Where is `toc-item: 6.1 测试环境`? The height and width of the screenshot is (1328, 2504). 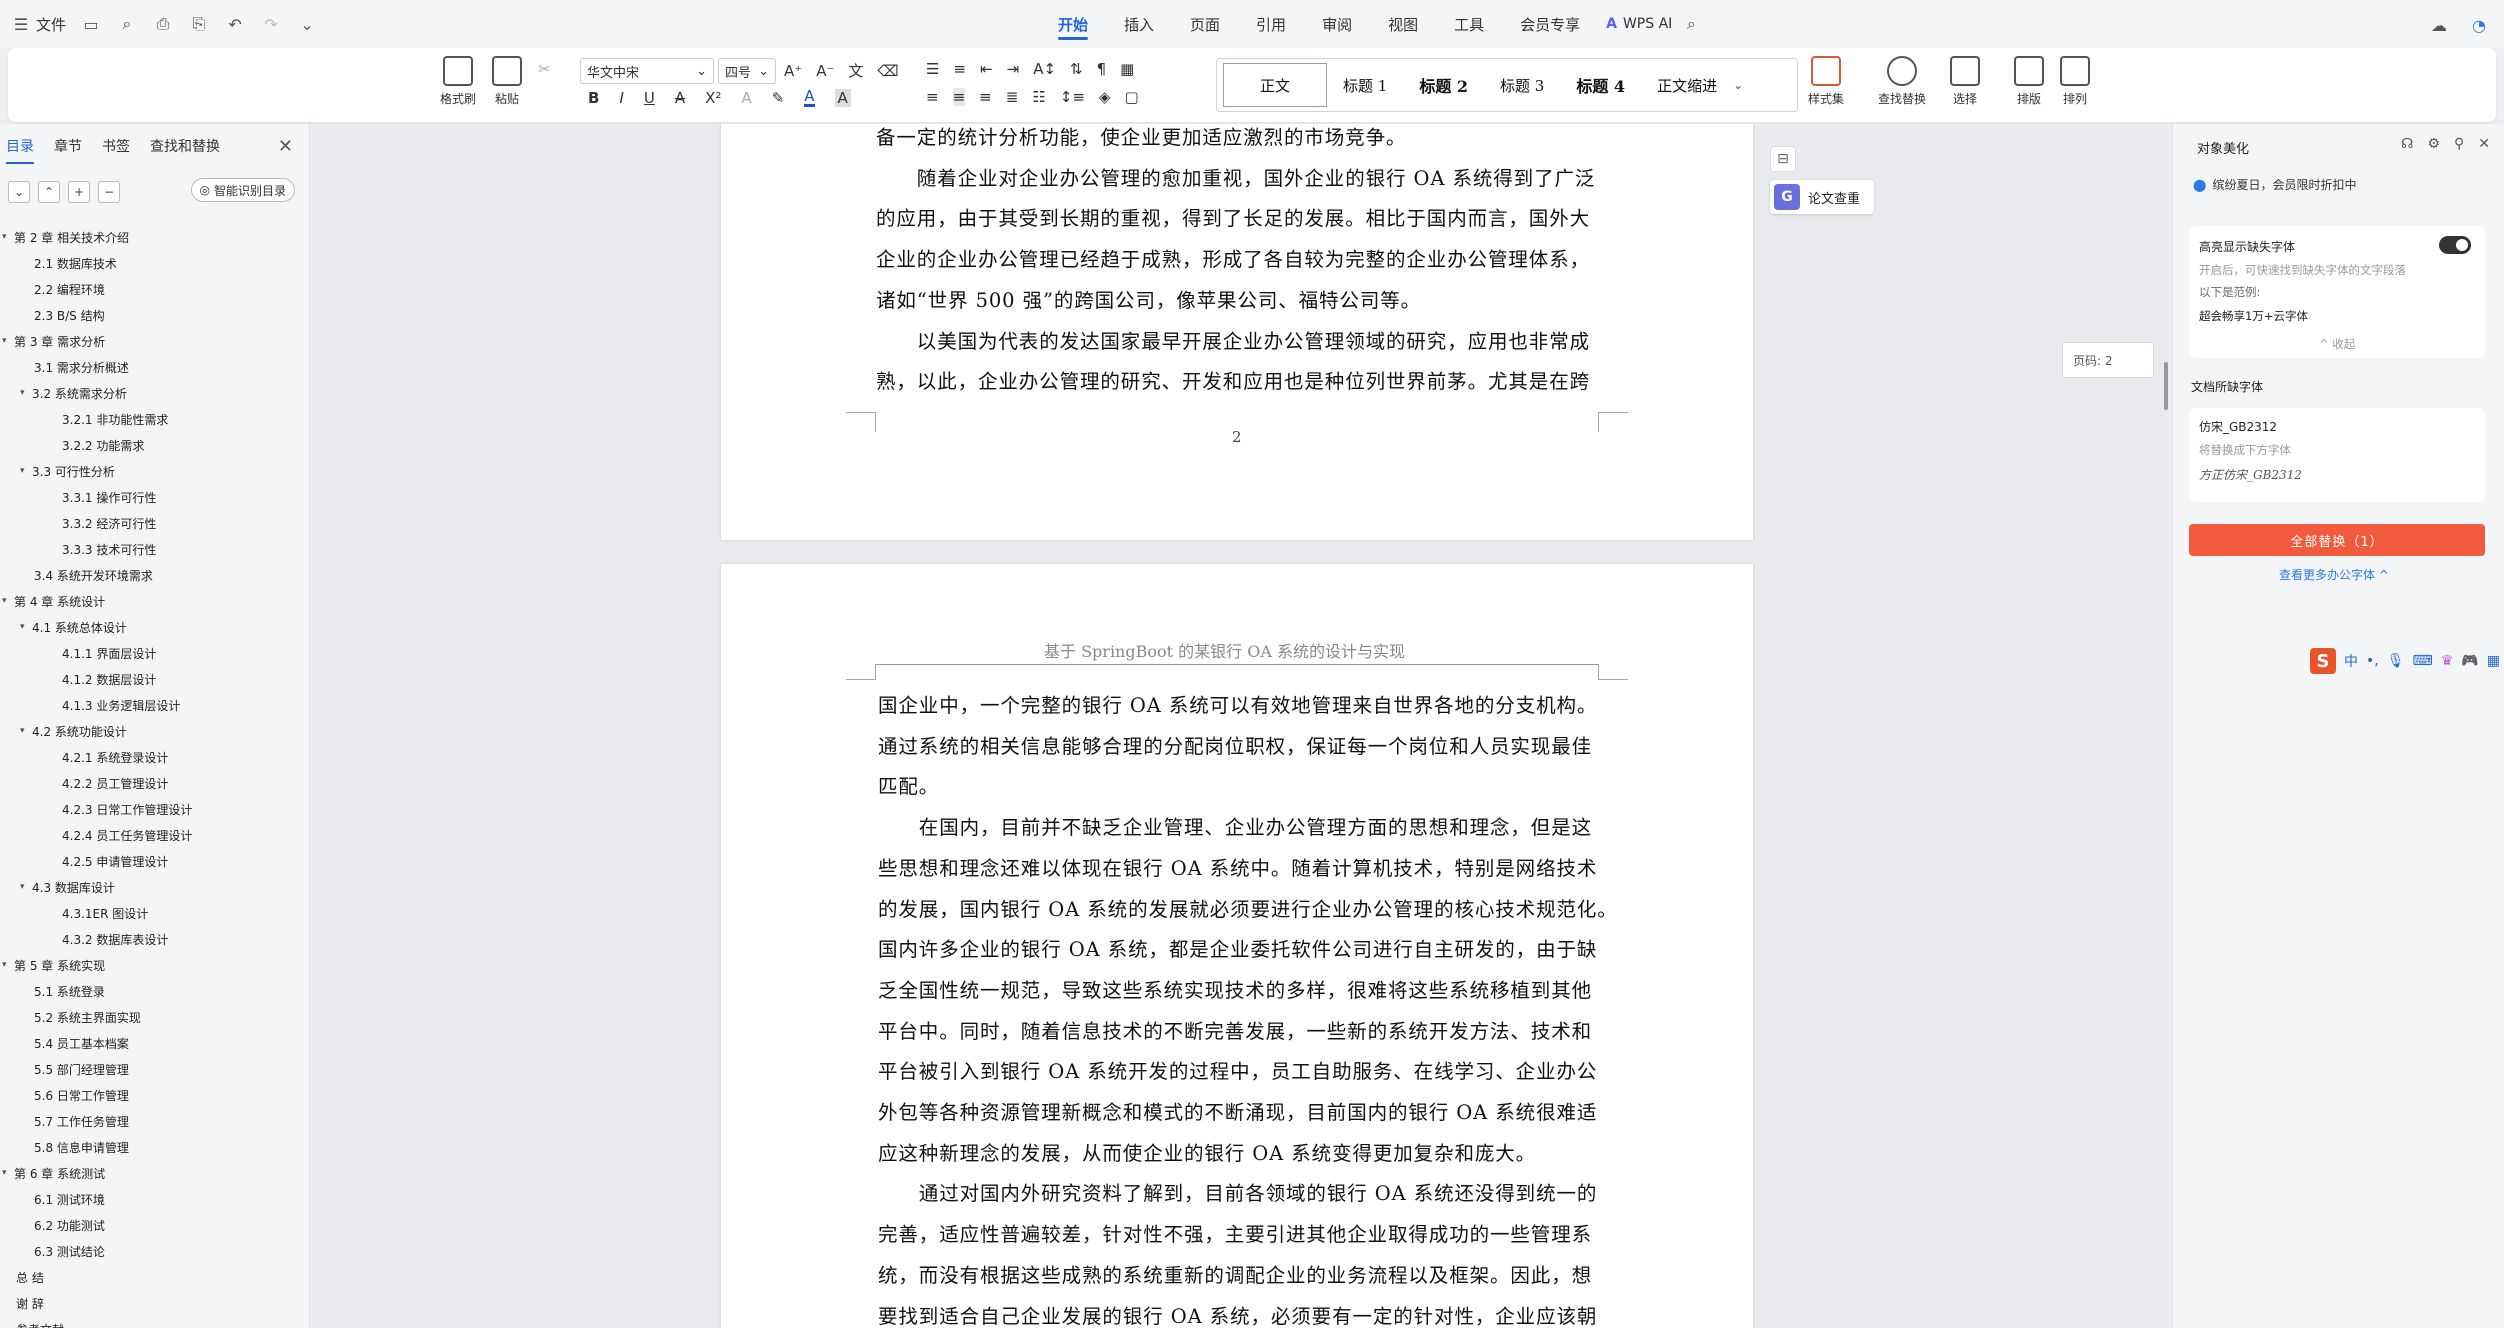 toc-item: 6.1 测试环境 is located at coordinates (154, 1199).